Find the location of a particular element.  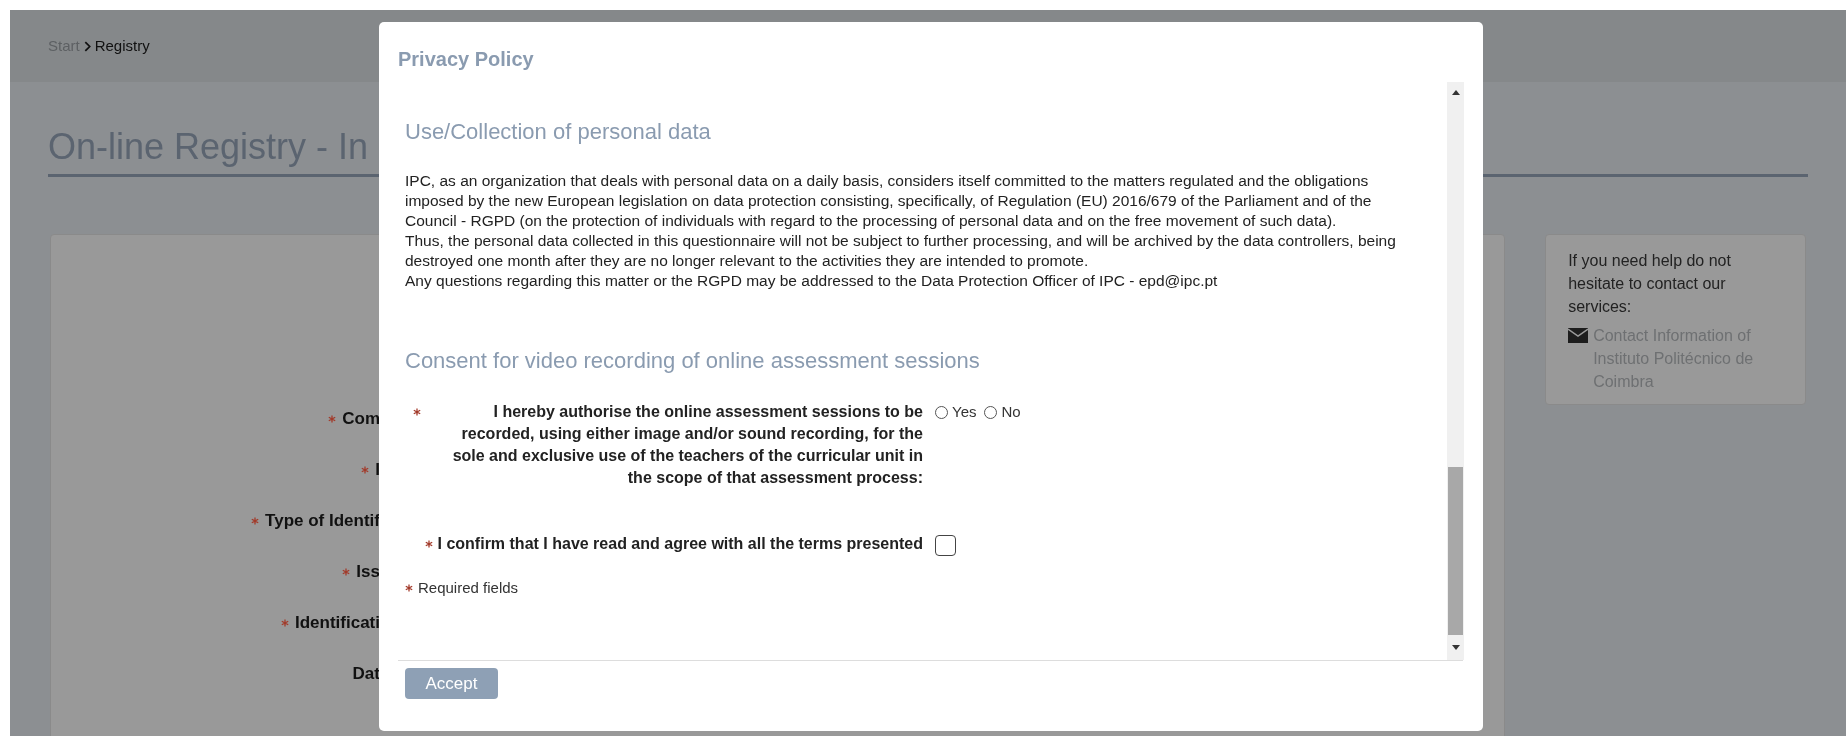

required-fields-note: Required fields is located at coordinates (468, 588).